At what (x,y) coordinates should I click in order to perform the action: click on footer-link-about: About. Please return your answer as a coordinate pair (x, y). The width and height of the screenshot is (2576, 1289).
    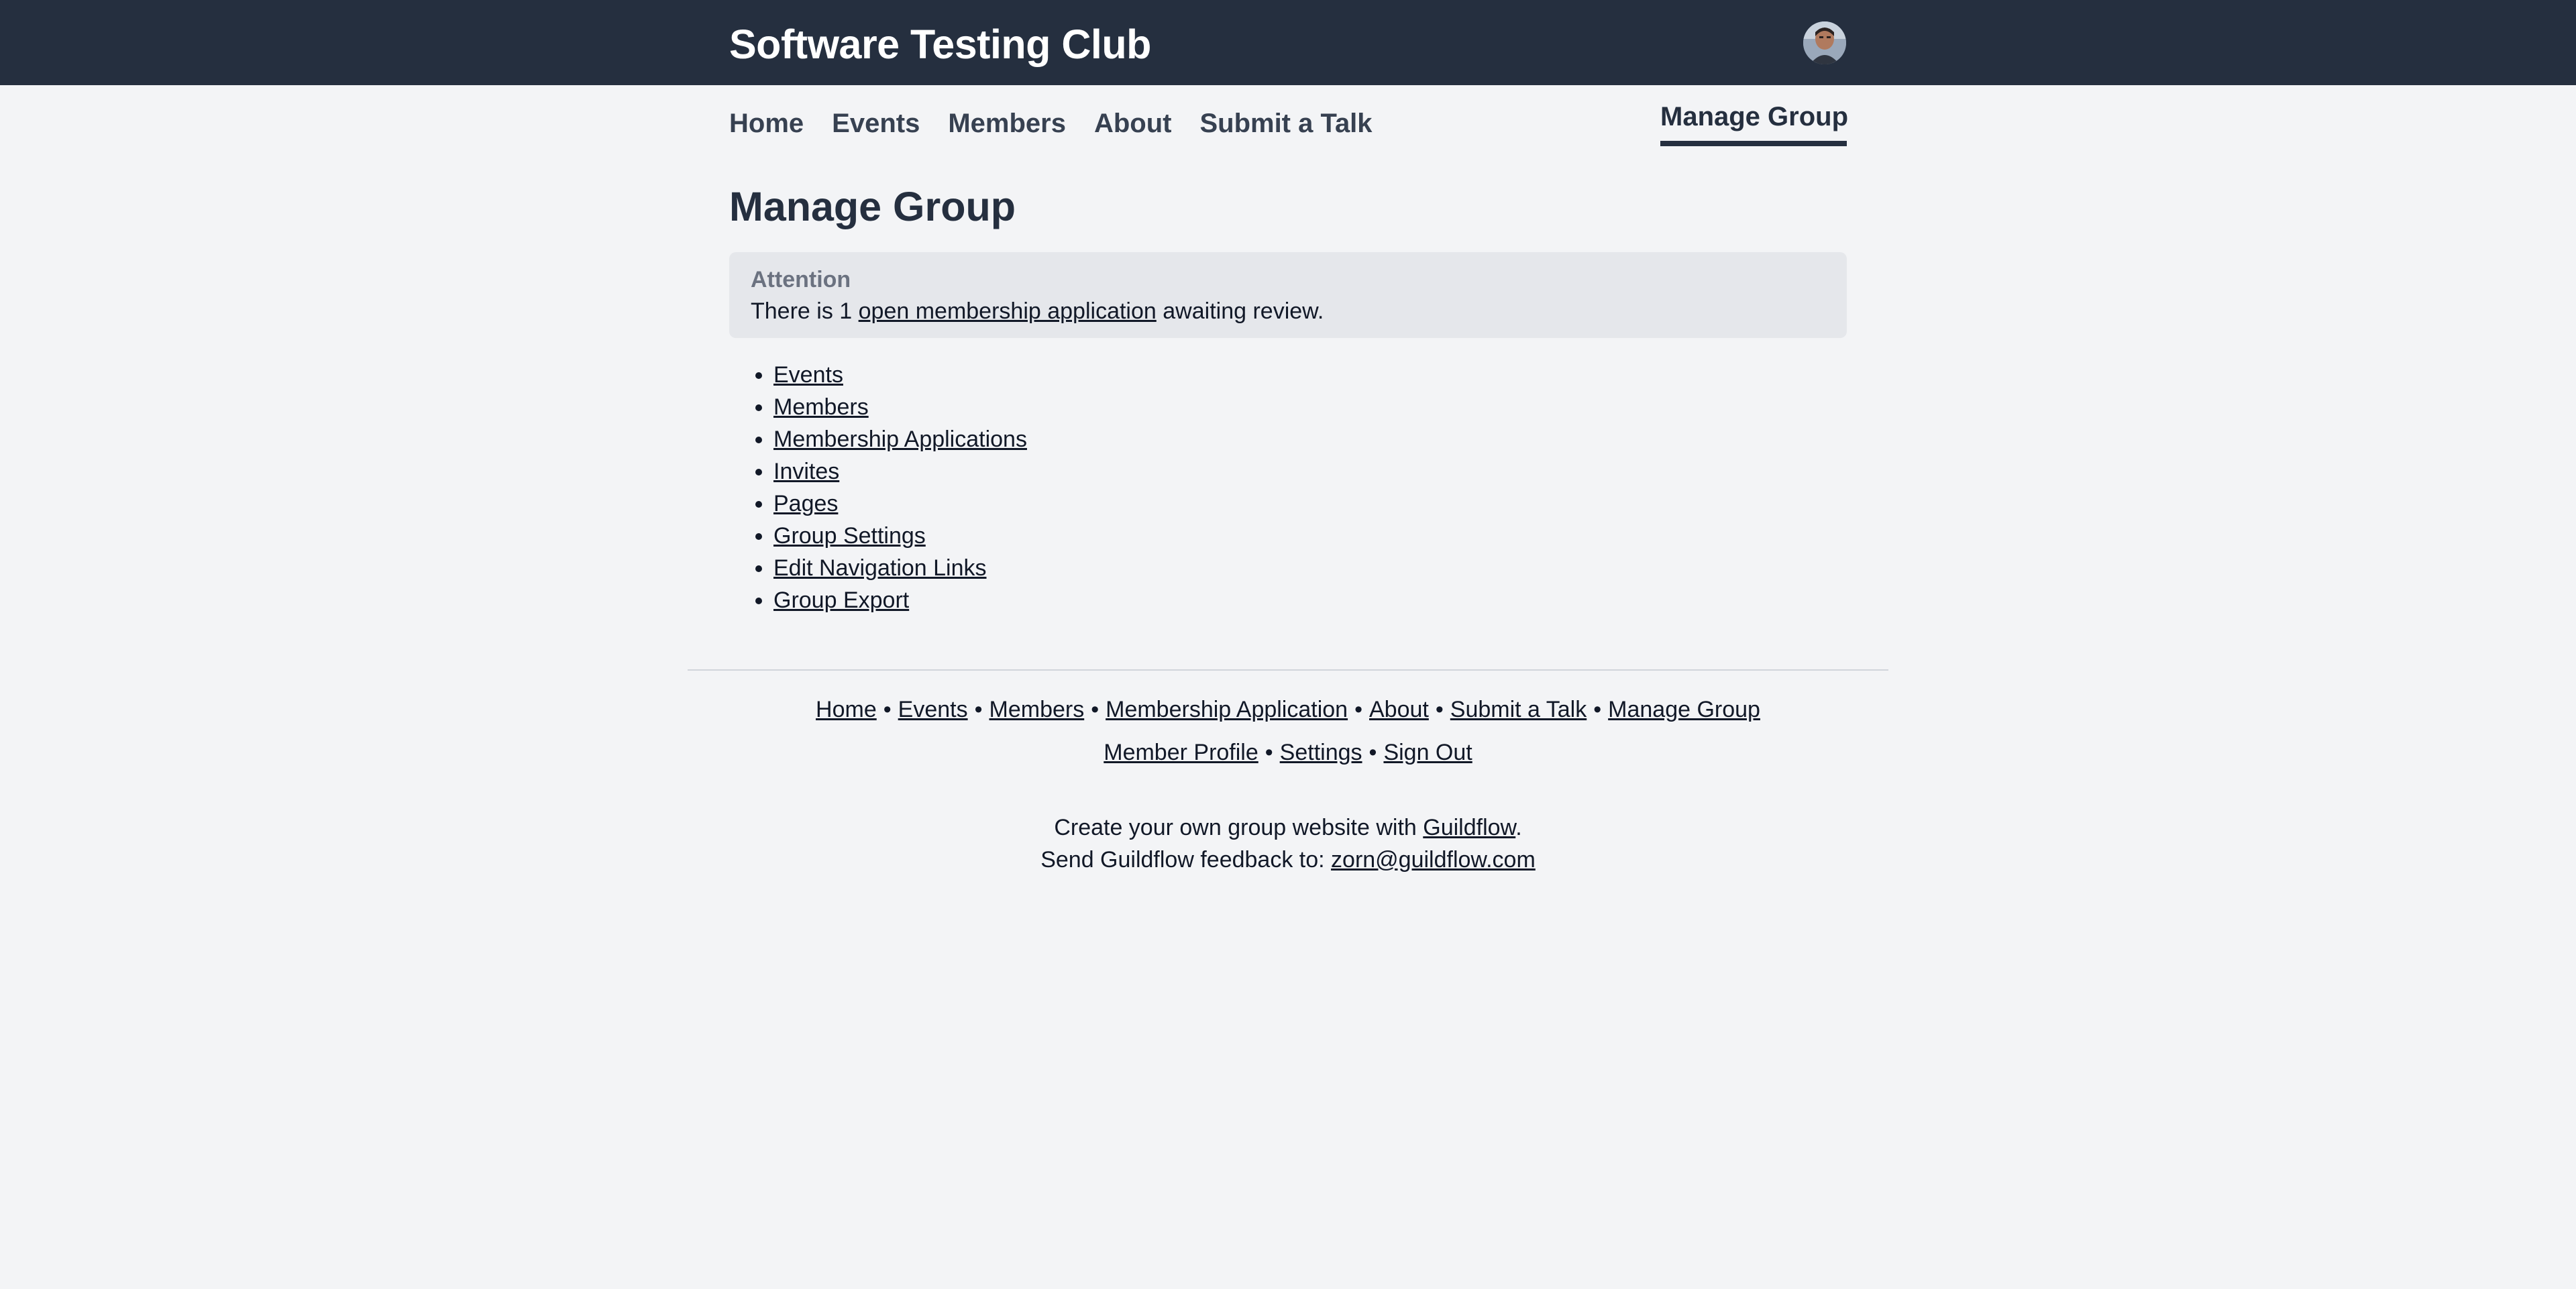
    Looking at the image, I should click on (1399, 709).